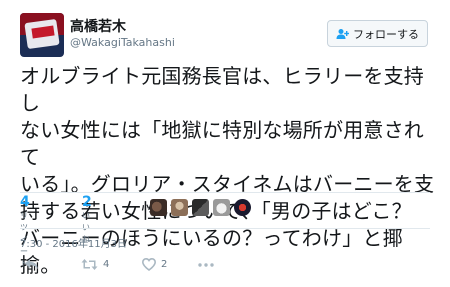  Describe the element at coordinates (164, 264) in the screenshot. I see `like-action-count: 2` at that location.